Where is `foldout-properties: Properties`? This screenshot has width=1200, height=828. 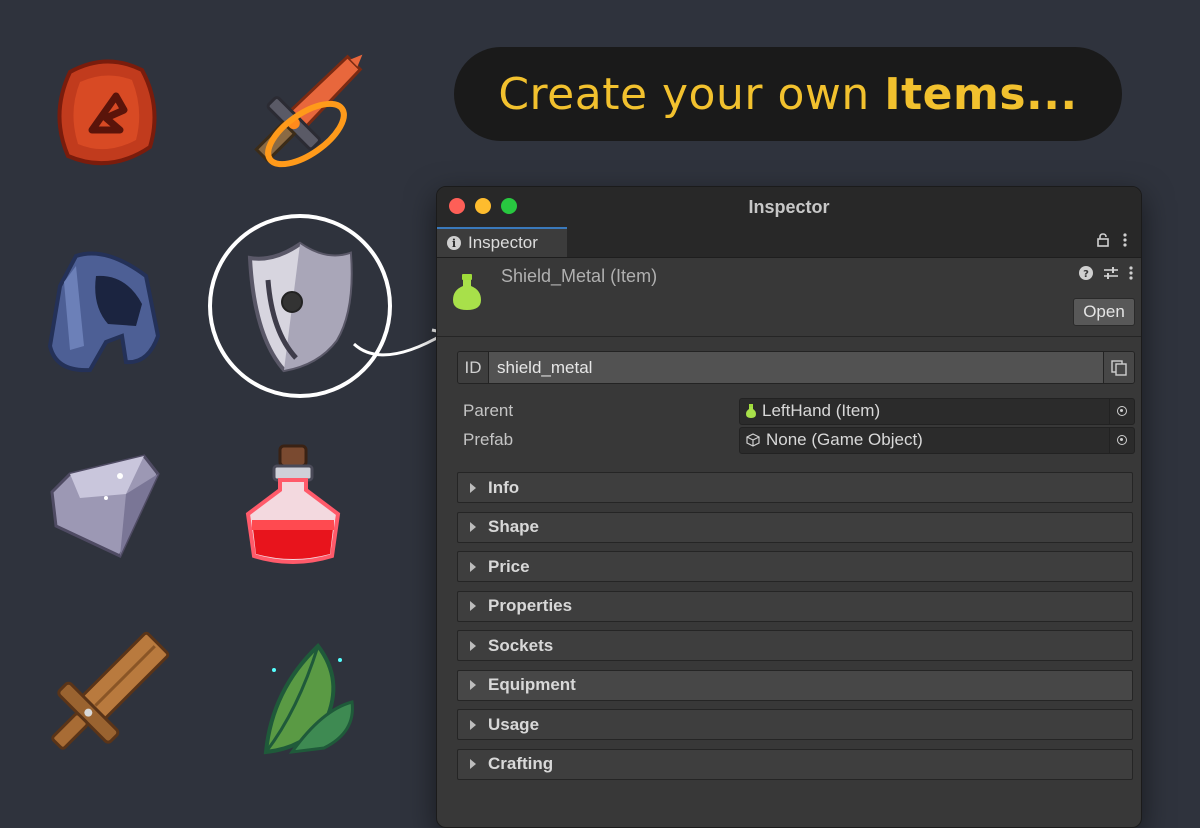 foldout-properties: Properties is located at coordinates (795, 606).